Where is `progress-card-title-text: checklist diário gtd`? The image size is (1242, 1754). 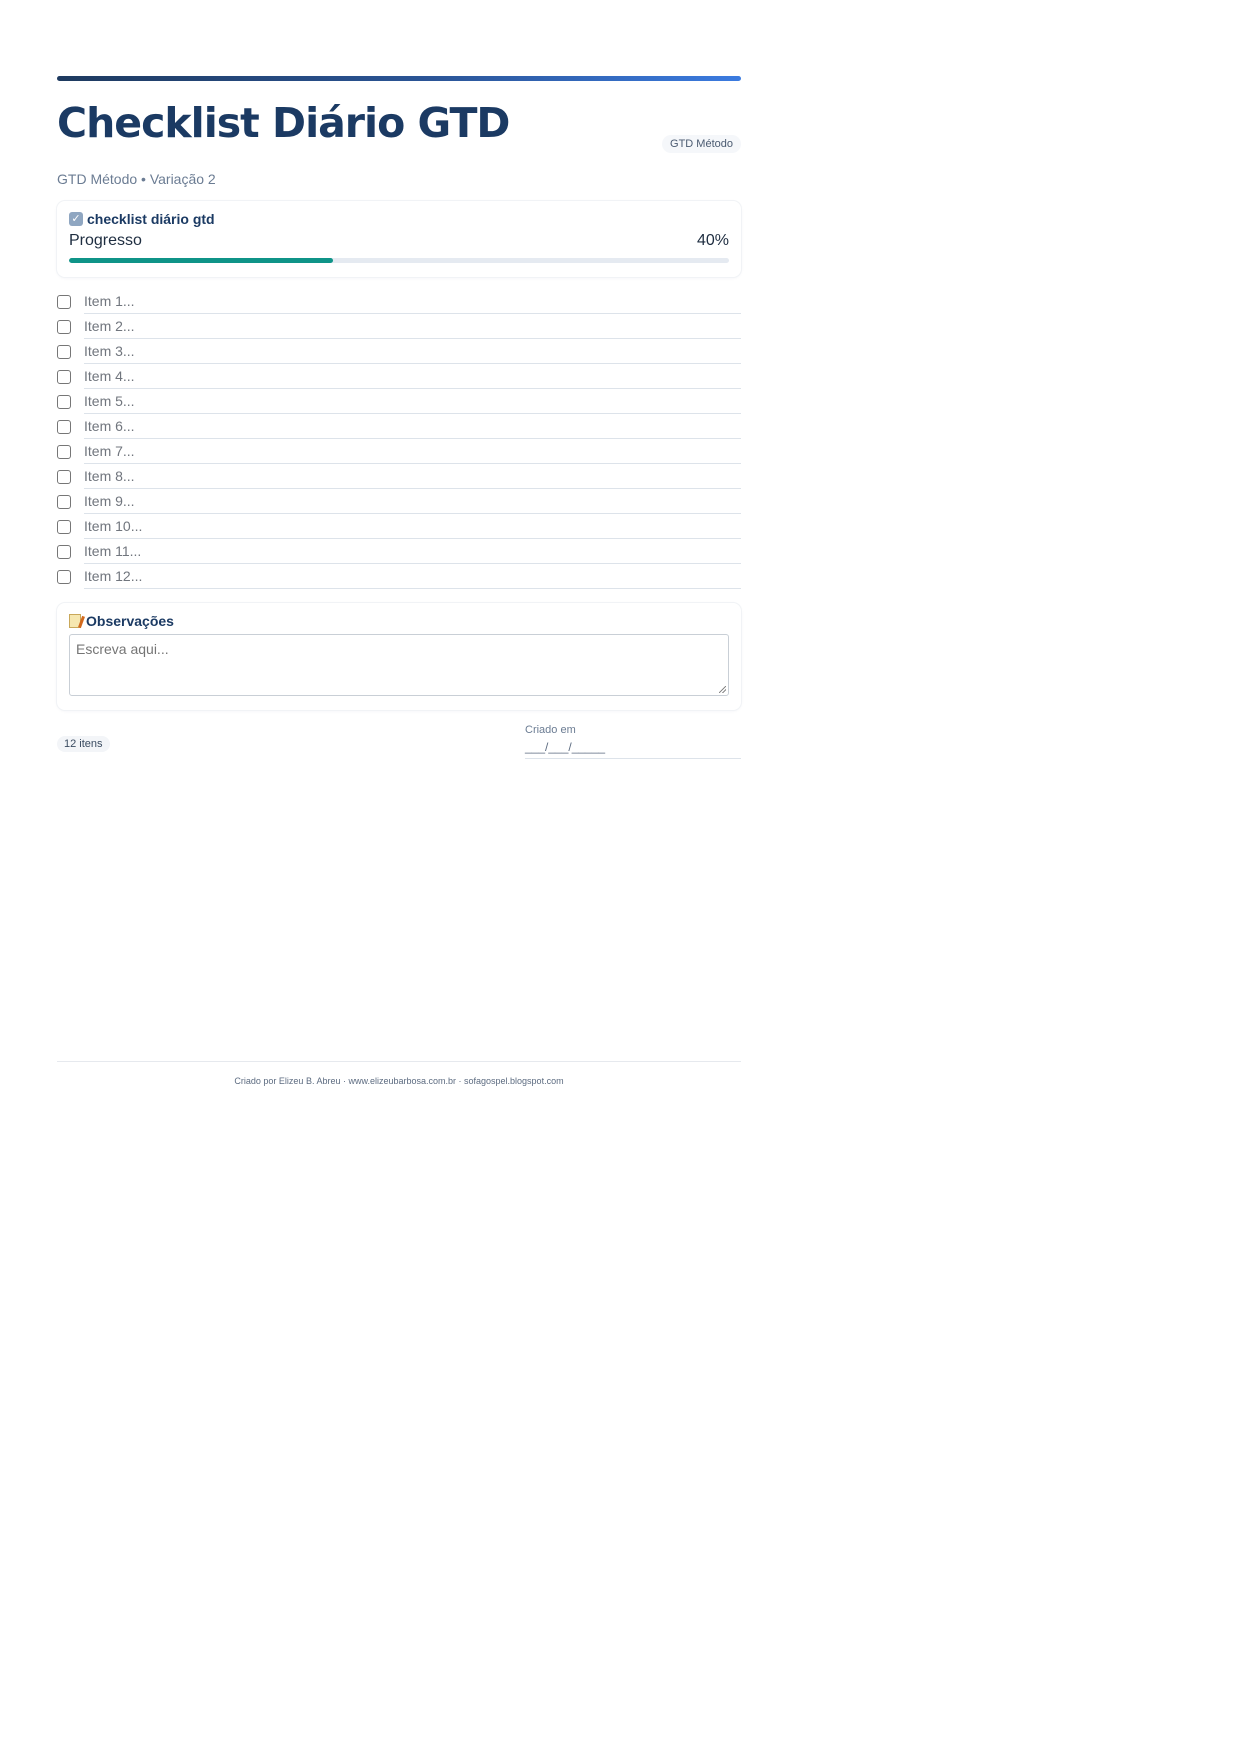 progress-card-title-text: checklist diário gtd is located at coordinates (151, 219).